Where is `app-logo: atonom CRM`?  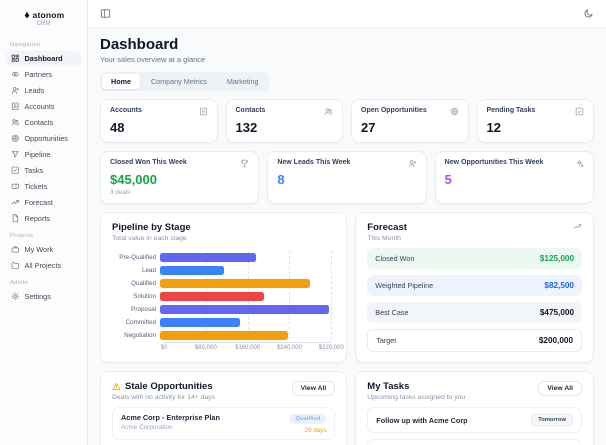
app-logo: atonom CRM is located at coordinates (43, 21).